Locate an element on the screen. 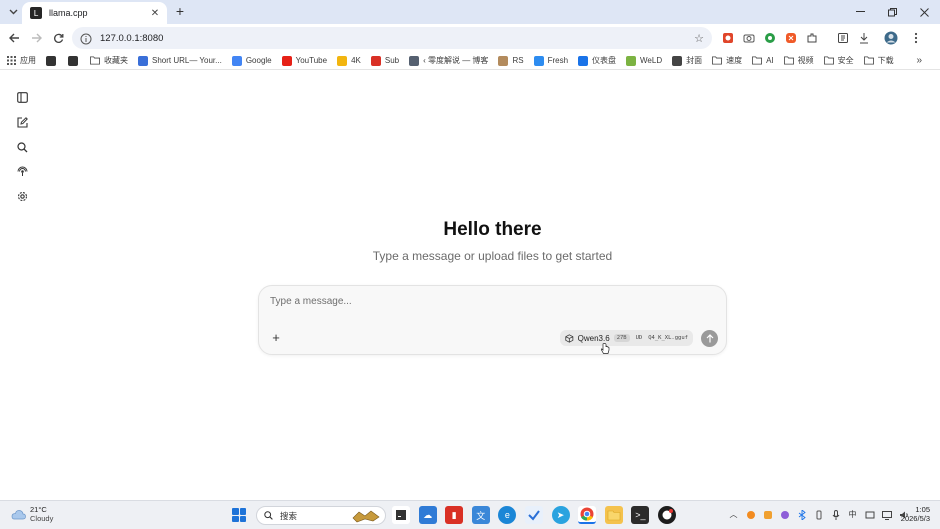  mcp-servers-icon is located at coordinates (22, 171).